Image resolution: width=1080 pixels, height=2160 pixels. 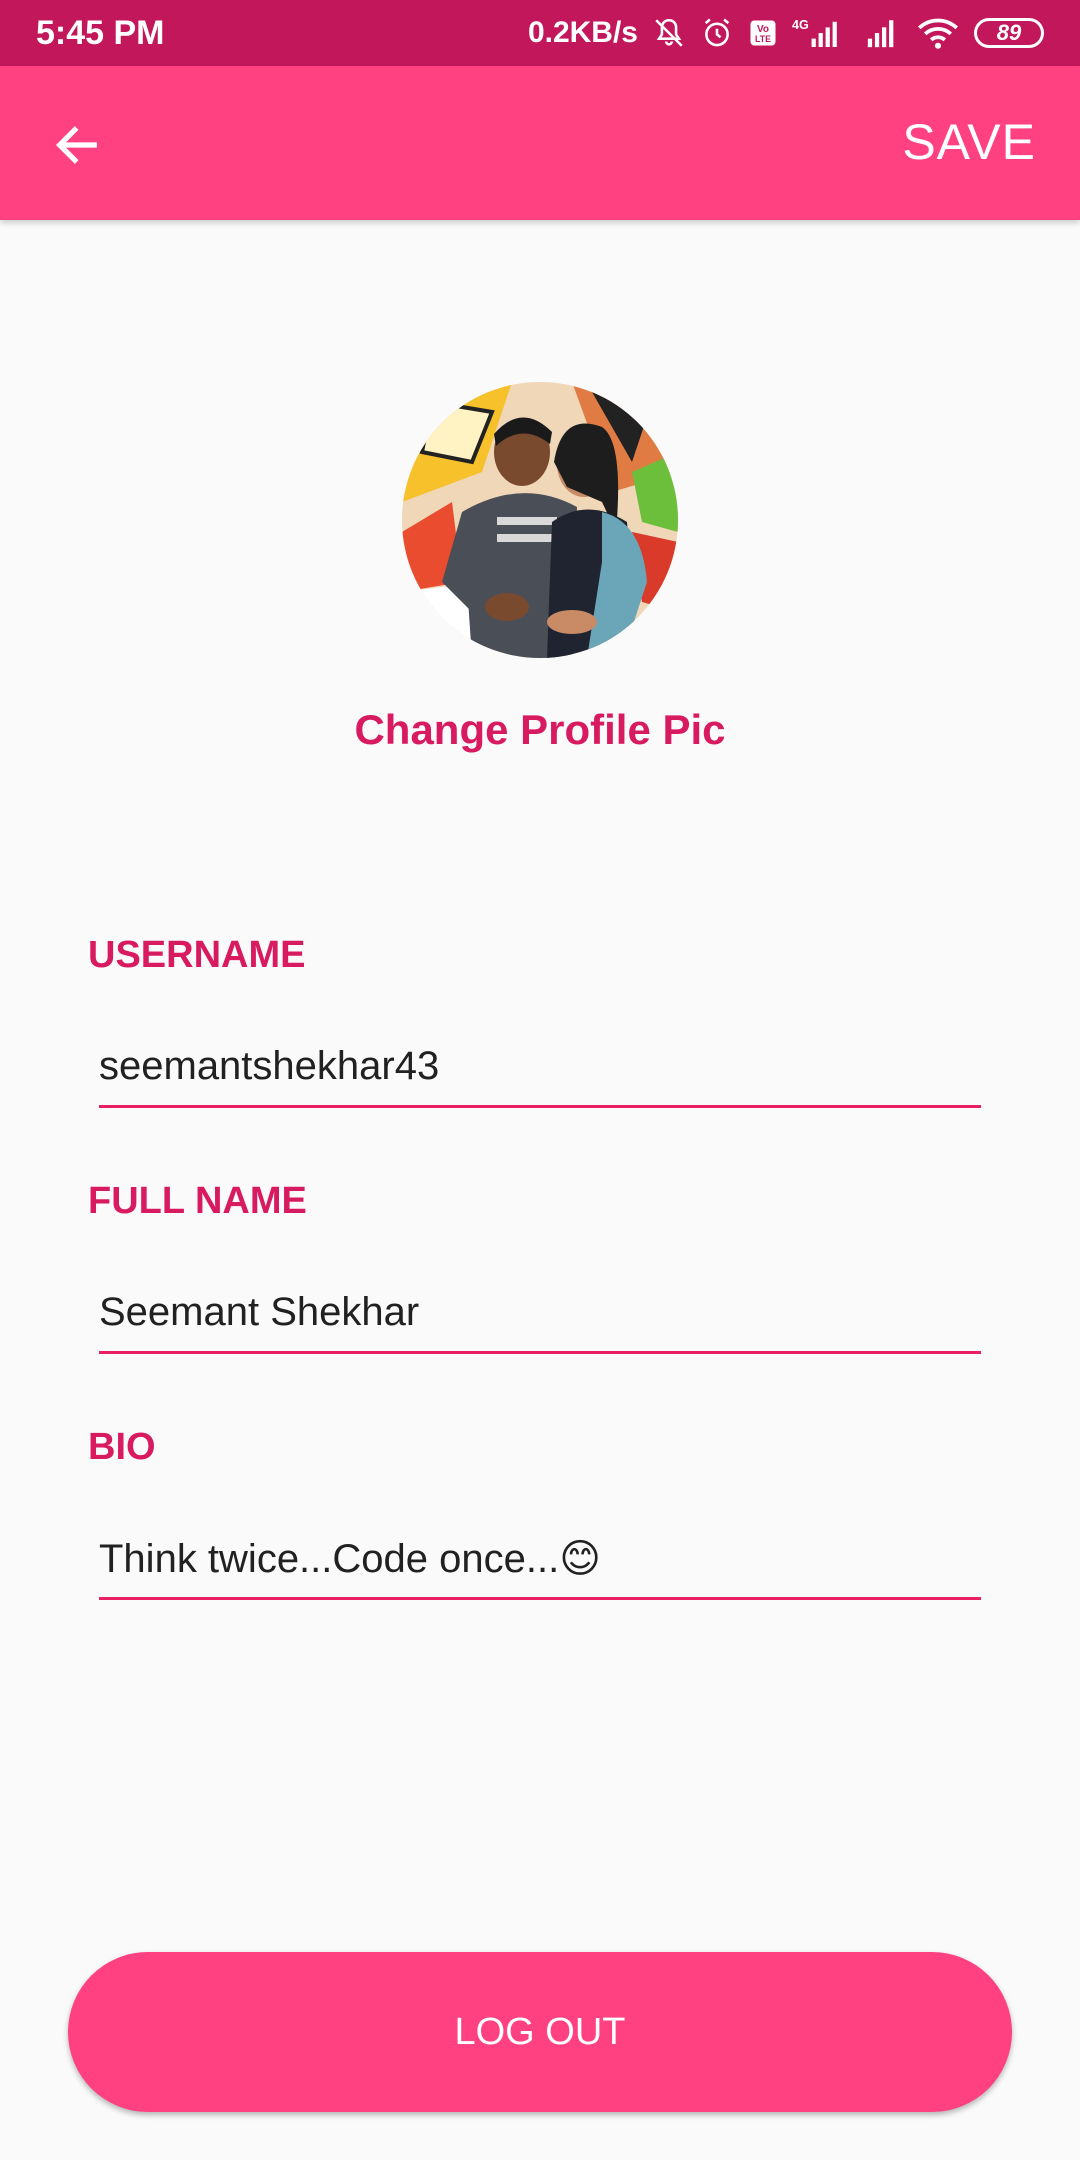 I want to click on svg-text: 4G, so click(x=800, y=25).